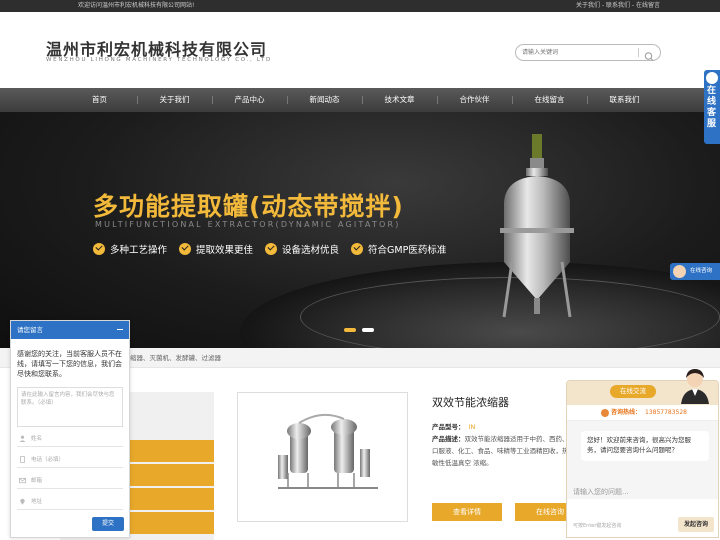 The width and height of the screenshot is (720, 540). I want to click on category-links: 缩器、灭菌机、发酵罐、过滤器, so click(175, 358).